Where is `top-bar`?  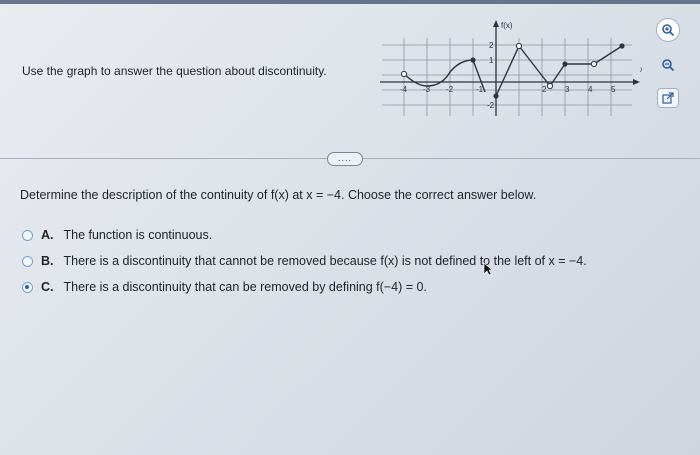
top-bar is located at coordinates (350, 2).